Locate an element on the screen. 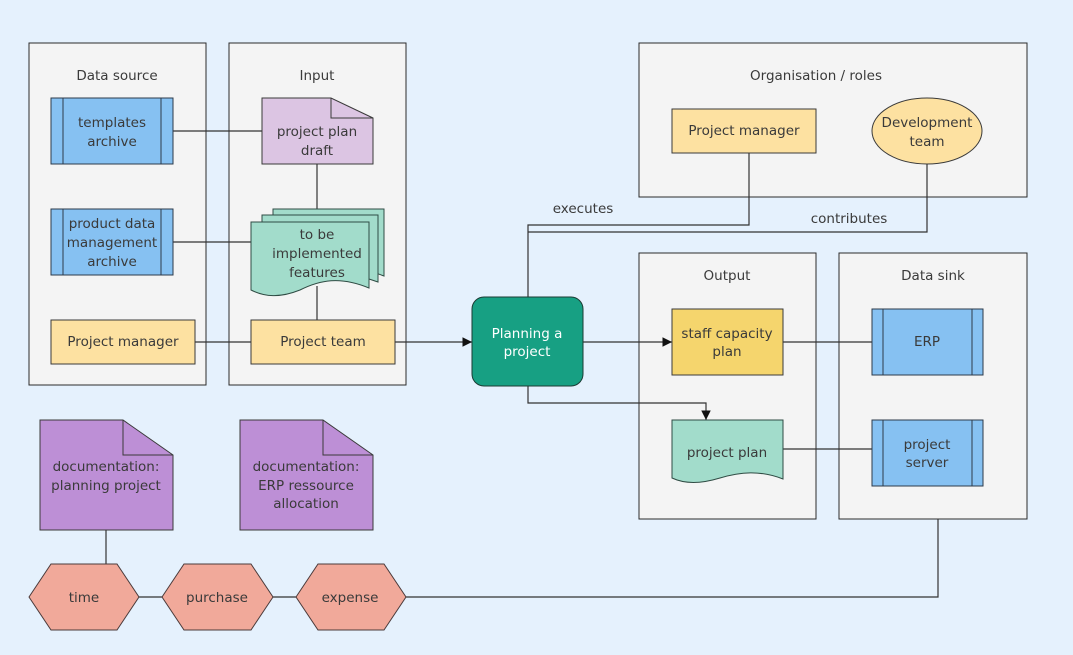  svg-text: server is located at coordinates (927, 463).